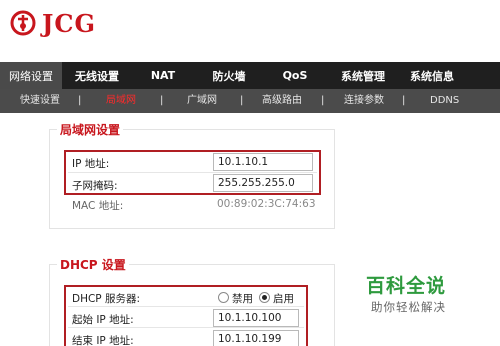  Describe the element at coordinates (364, 101) in the screenshot. I see `sub-nav-connection-params: 连接参数` at that location.